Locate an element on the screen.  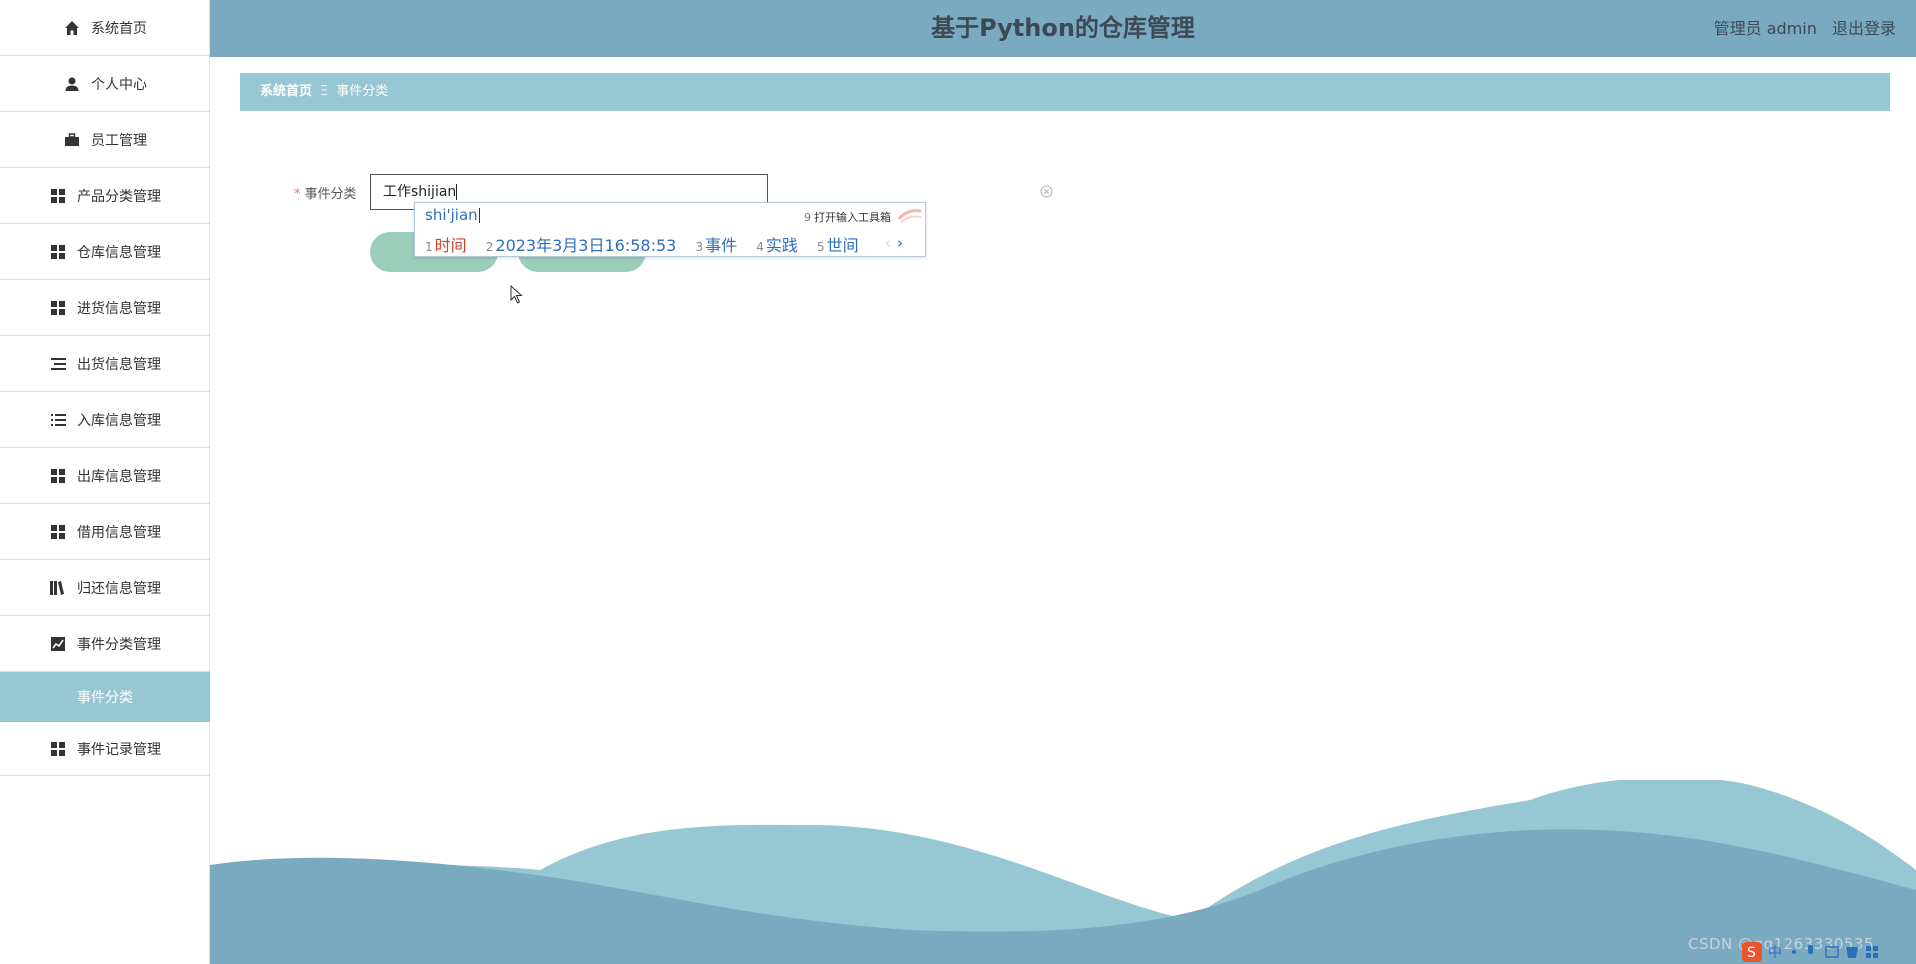
field-label: 事件分类 is located at coordinates (330, 194).